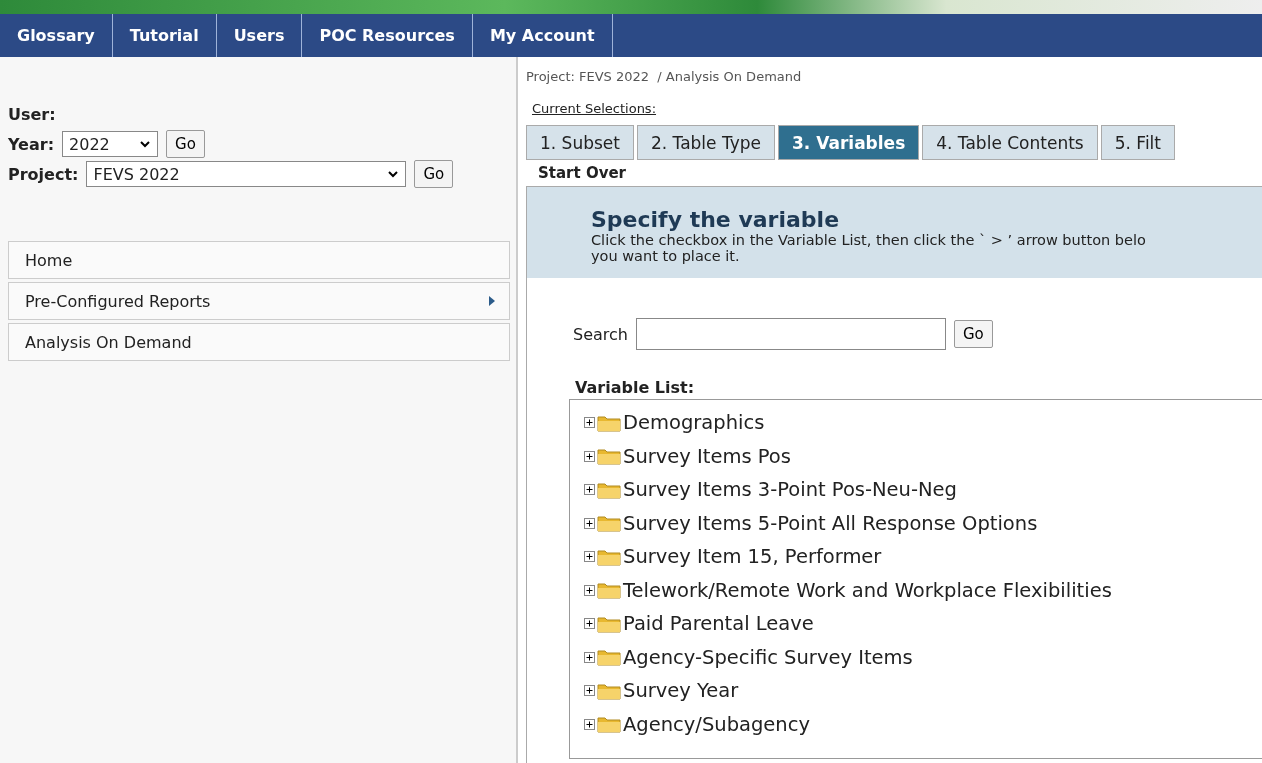 The height and width of the screenshot is (763, 1262). I want to click on year-label: Year:, so click(31, 144).